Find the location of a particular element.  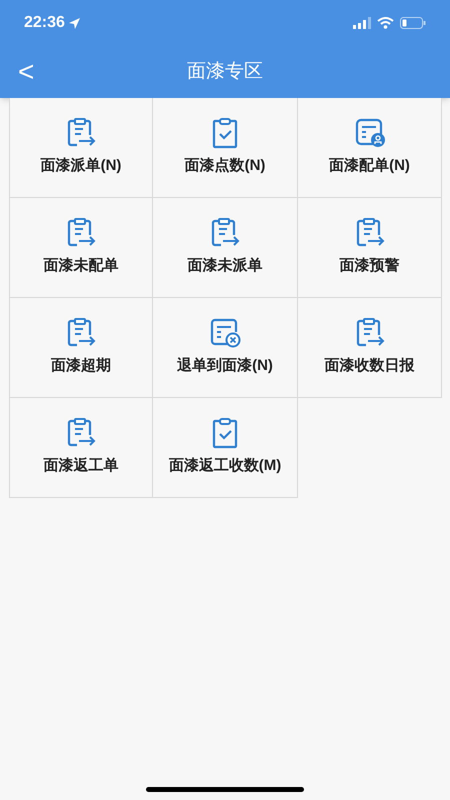

signal-icon is located at coordinates (362, 23).